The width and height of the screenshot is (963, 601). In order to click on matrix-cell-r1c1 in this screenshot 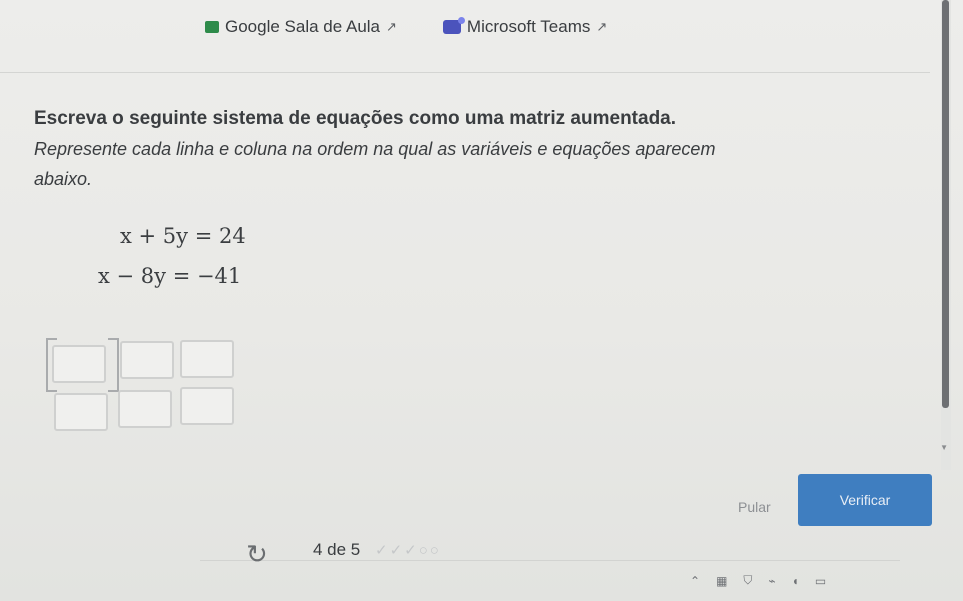, I will do `click(79, 364)`.